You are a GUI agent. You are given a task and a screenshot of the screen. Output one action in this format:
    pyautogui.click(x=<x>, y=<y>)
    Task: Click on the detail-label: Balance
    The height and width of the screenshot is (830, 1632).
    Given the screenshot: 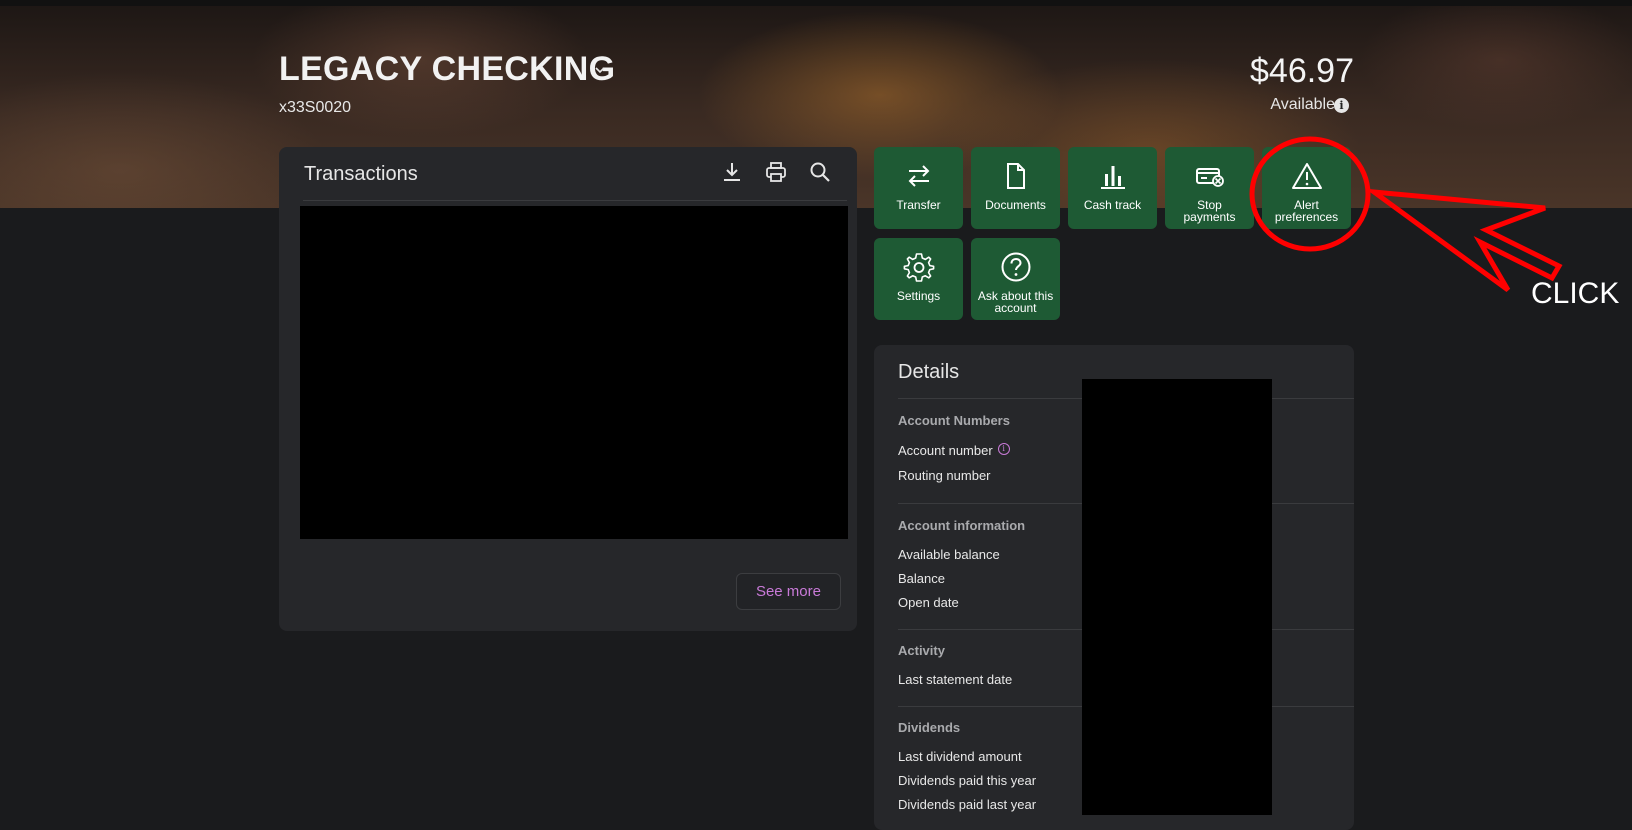 What is the action you would take?
    pyautogui.click(x=921, y=578)
    